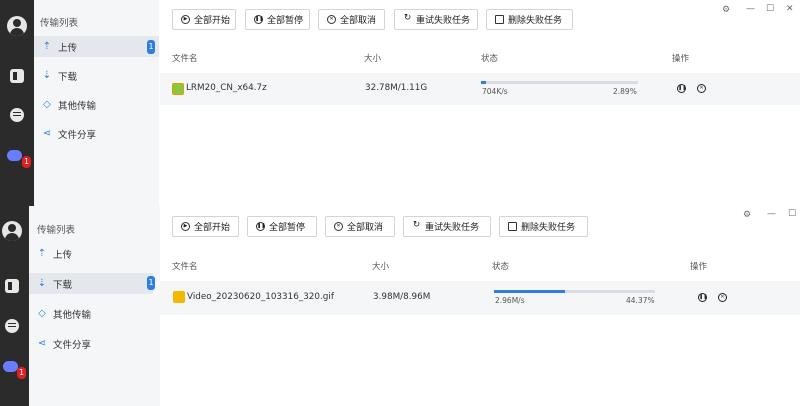 Image resolution: width=800 pixels, height=406 pixels. What do you see at coordinates (179, 297) in the screenshot?
I see `gif-file-icon` at bounding box center [179, 297].